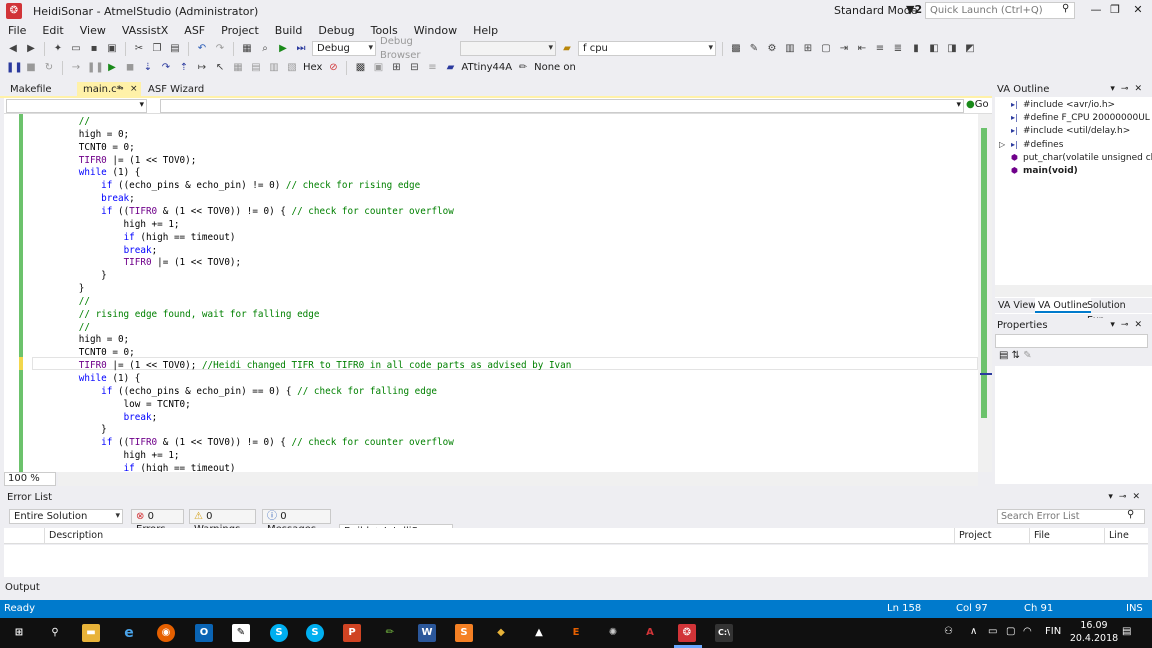  I want to click on processor-icon: ▣, so click(378, 68).